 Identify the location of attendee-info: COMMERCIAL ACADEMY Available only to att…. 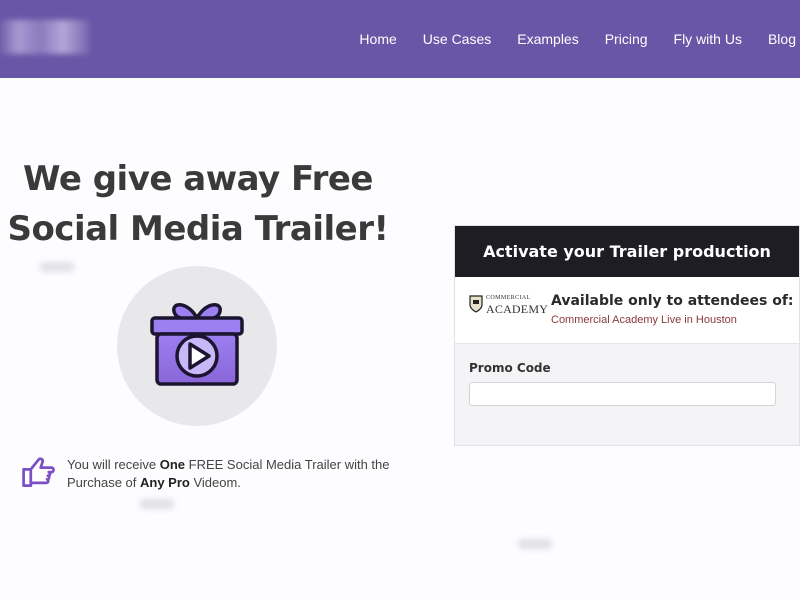
(627, 310).